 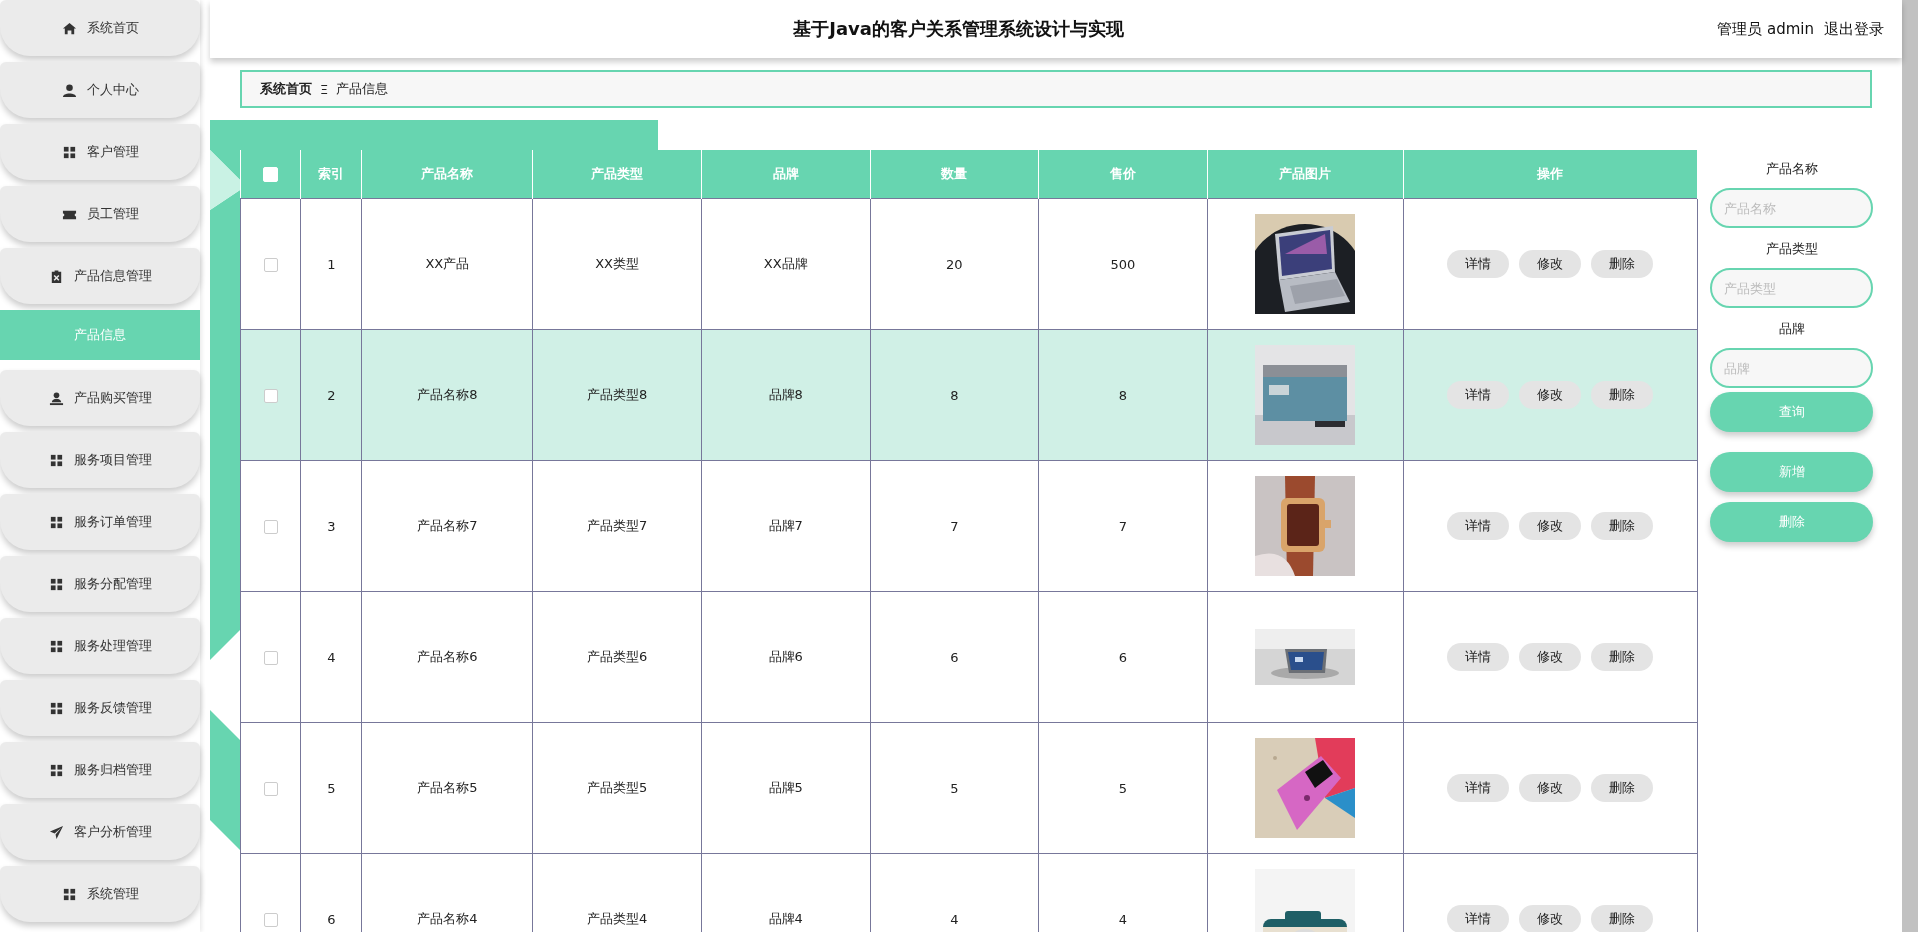 What do you see at coordinates (954, 173) in the screenshot?
I see `column-header: 数量` at bounding box center [954, 173].